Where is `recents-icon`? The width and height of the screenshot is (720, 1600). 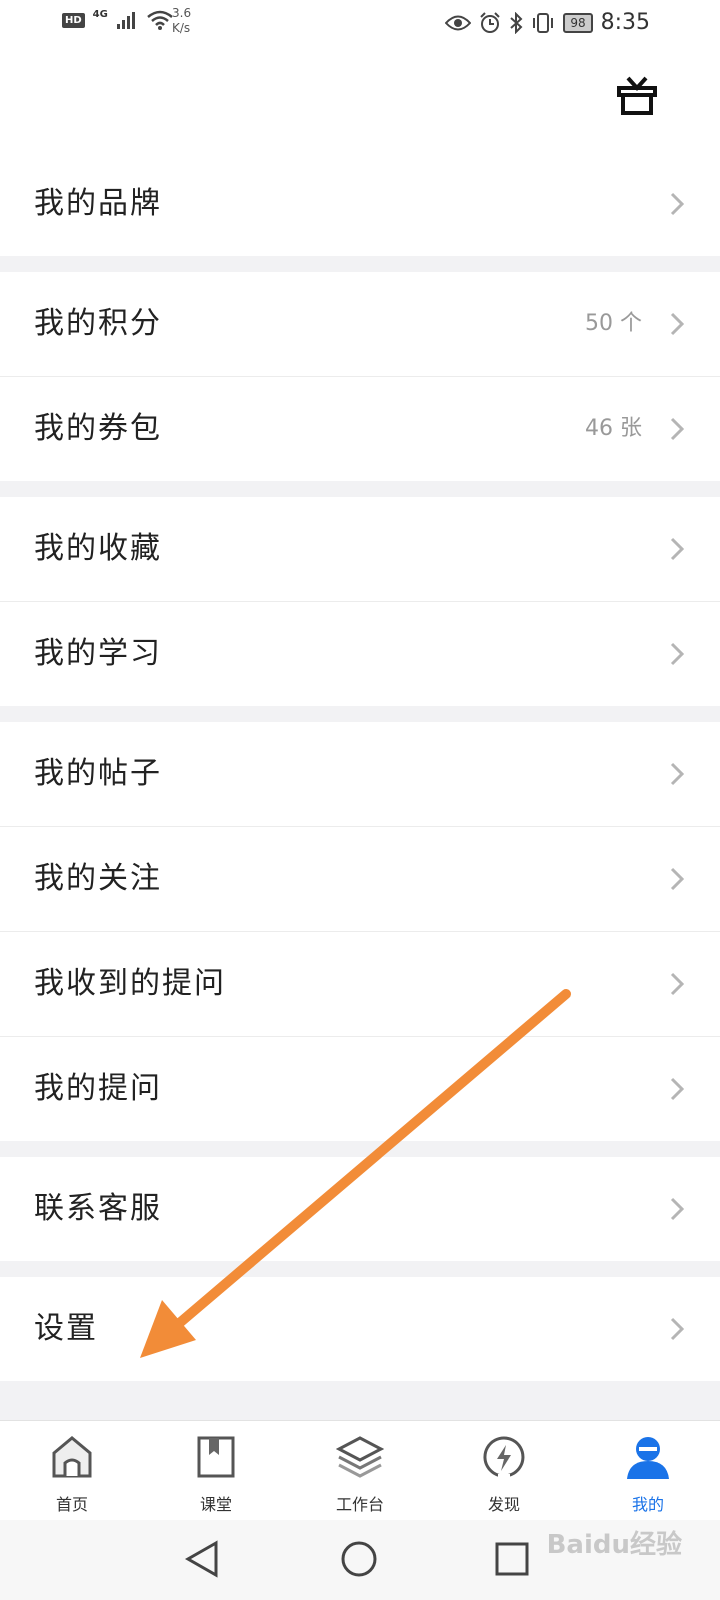 recents-icon is located at coordinates (512, 1559).